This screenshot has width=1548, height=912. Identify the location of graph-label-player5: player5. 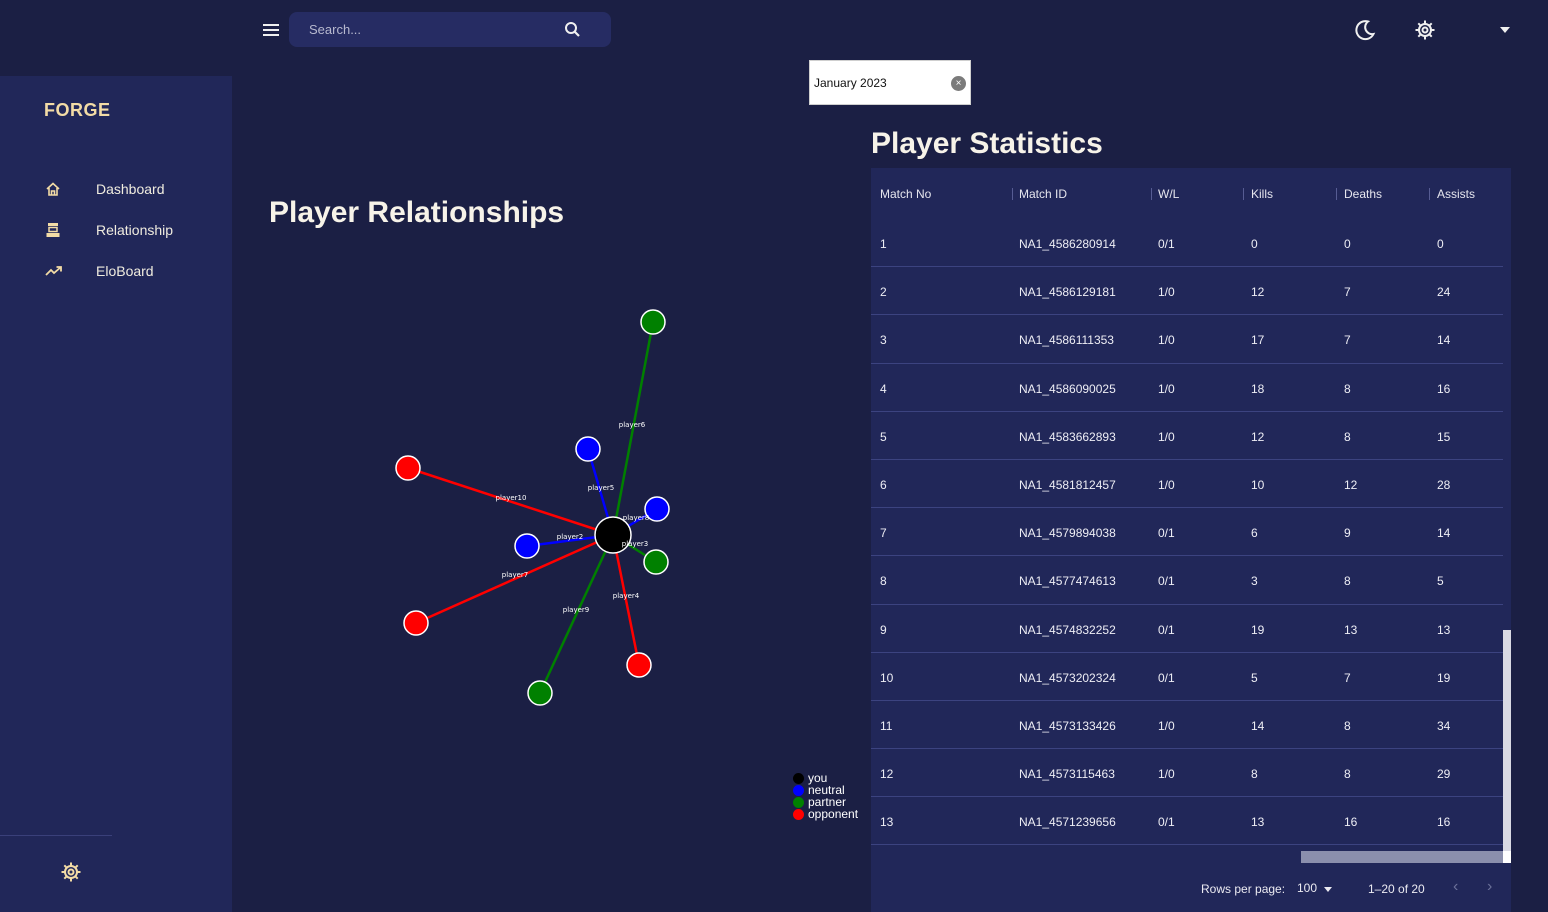
(601, 488).